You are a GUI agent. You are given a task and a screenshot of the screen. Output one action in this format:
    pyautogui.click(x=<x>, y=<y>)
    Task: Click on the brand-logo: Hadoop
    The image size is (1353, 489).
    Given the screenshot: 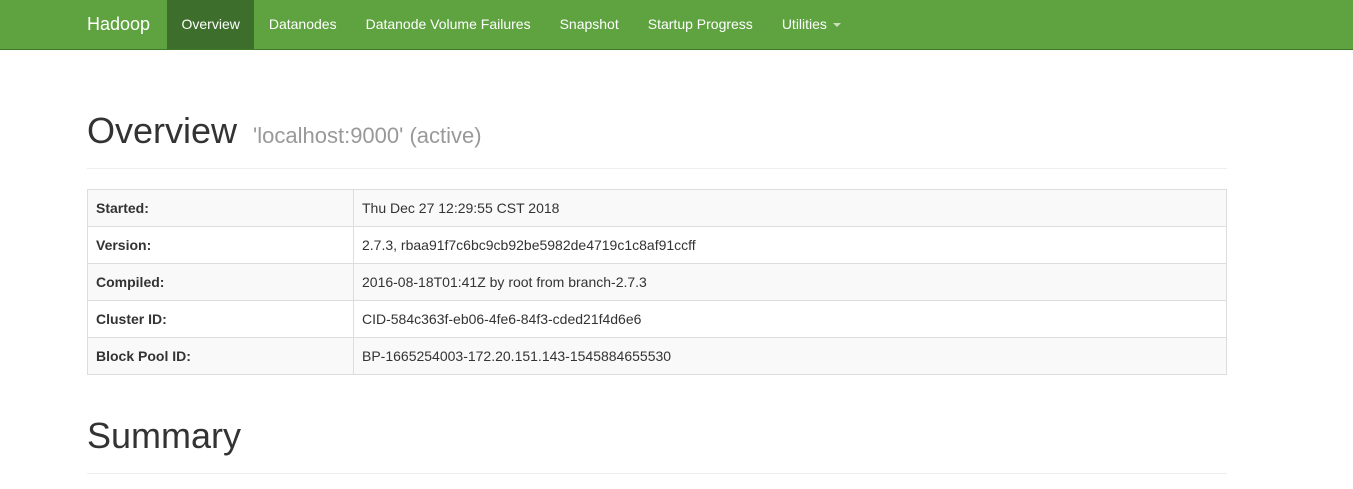 What is the action you would take?
    pyautogui.click(x=118, y=24)
    